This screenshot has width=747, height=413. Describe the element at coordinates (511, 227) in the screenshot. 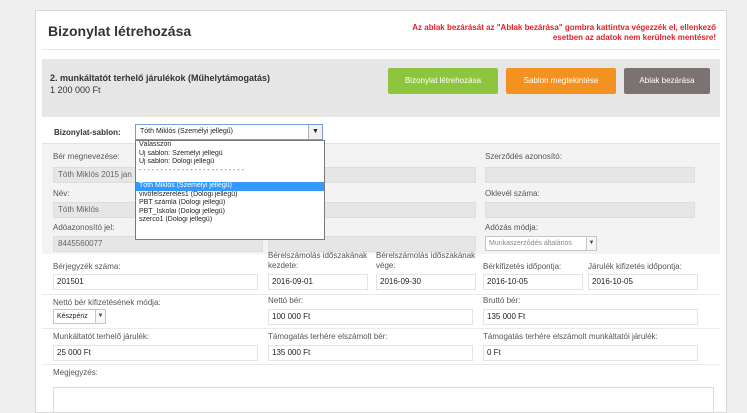

I see `taxation-mode-label: Adózás módja:` at that location.